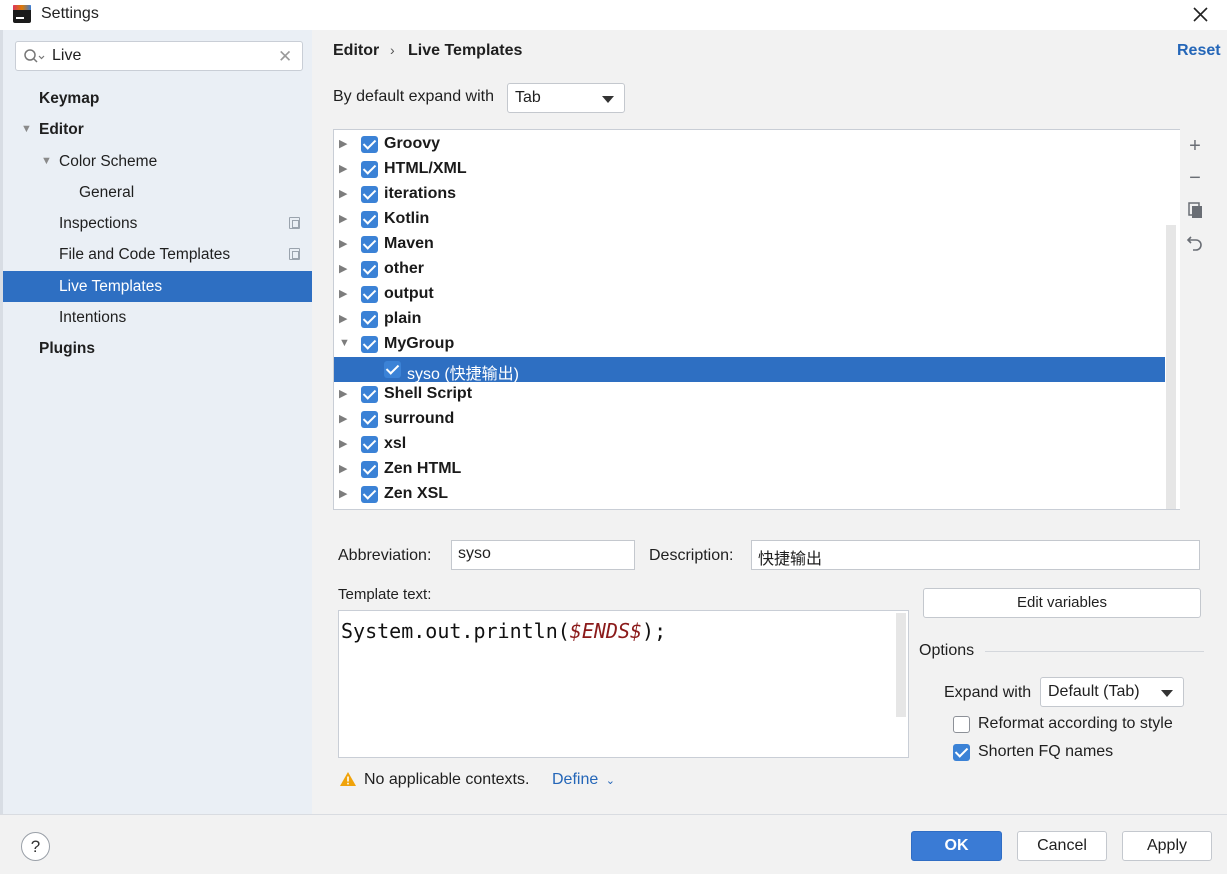 The image size is (1227, 874). I want to click on options-title: Options, so click(947, 650).